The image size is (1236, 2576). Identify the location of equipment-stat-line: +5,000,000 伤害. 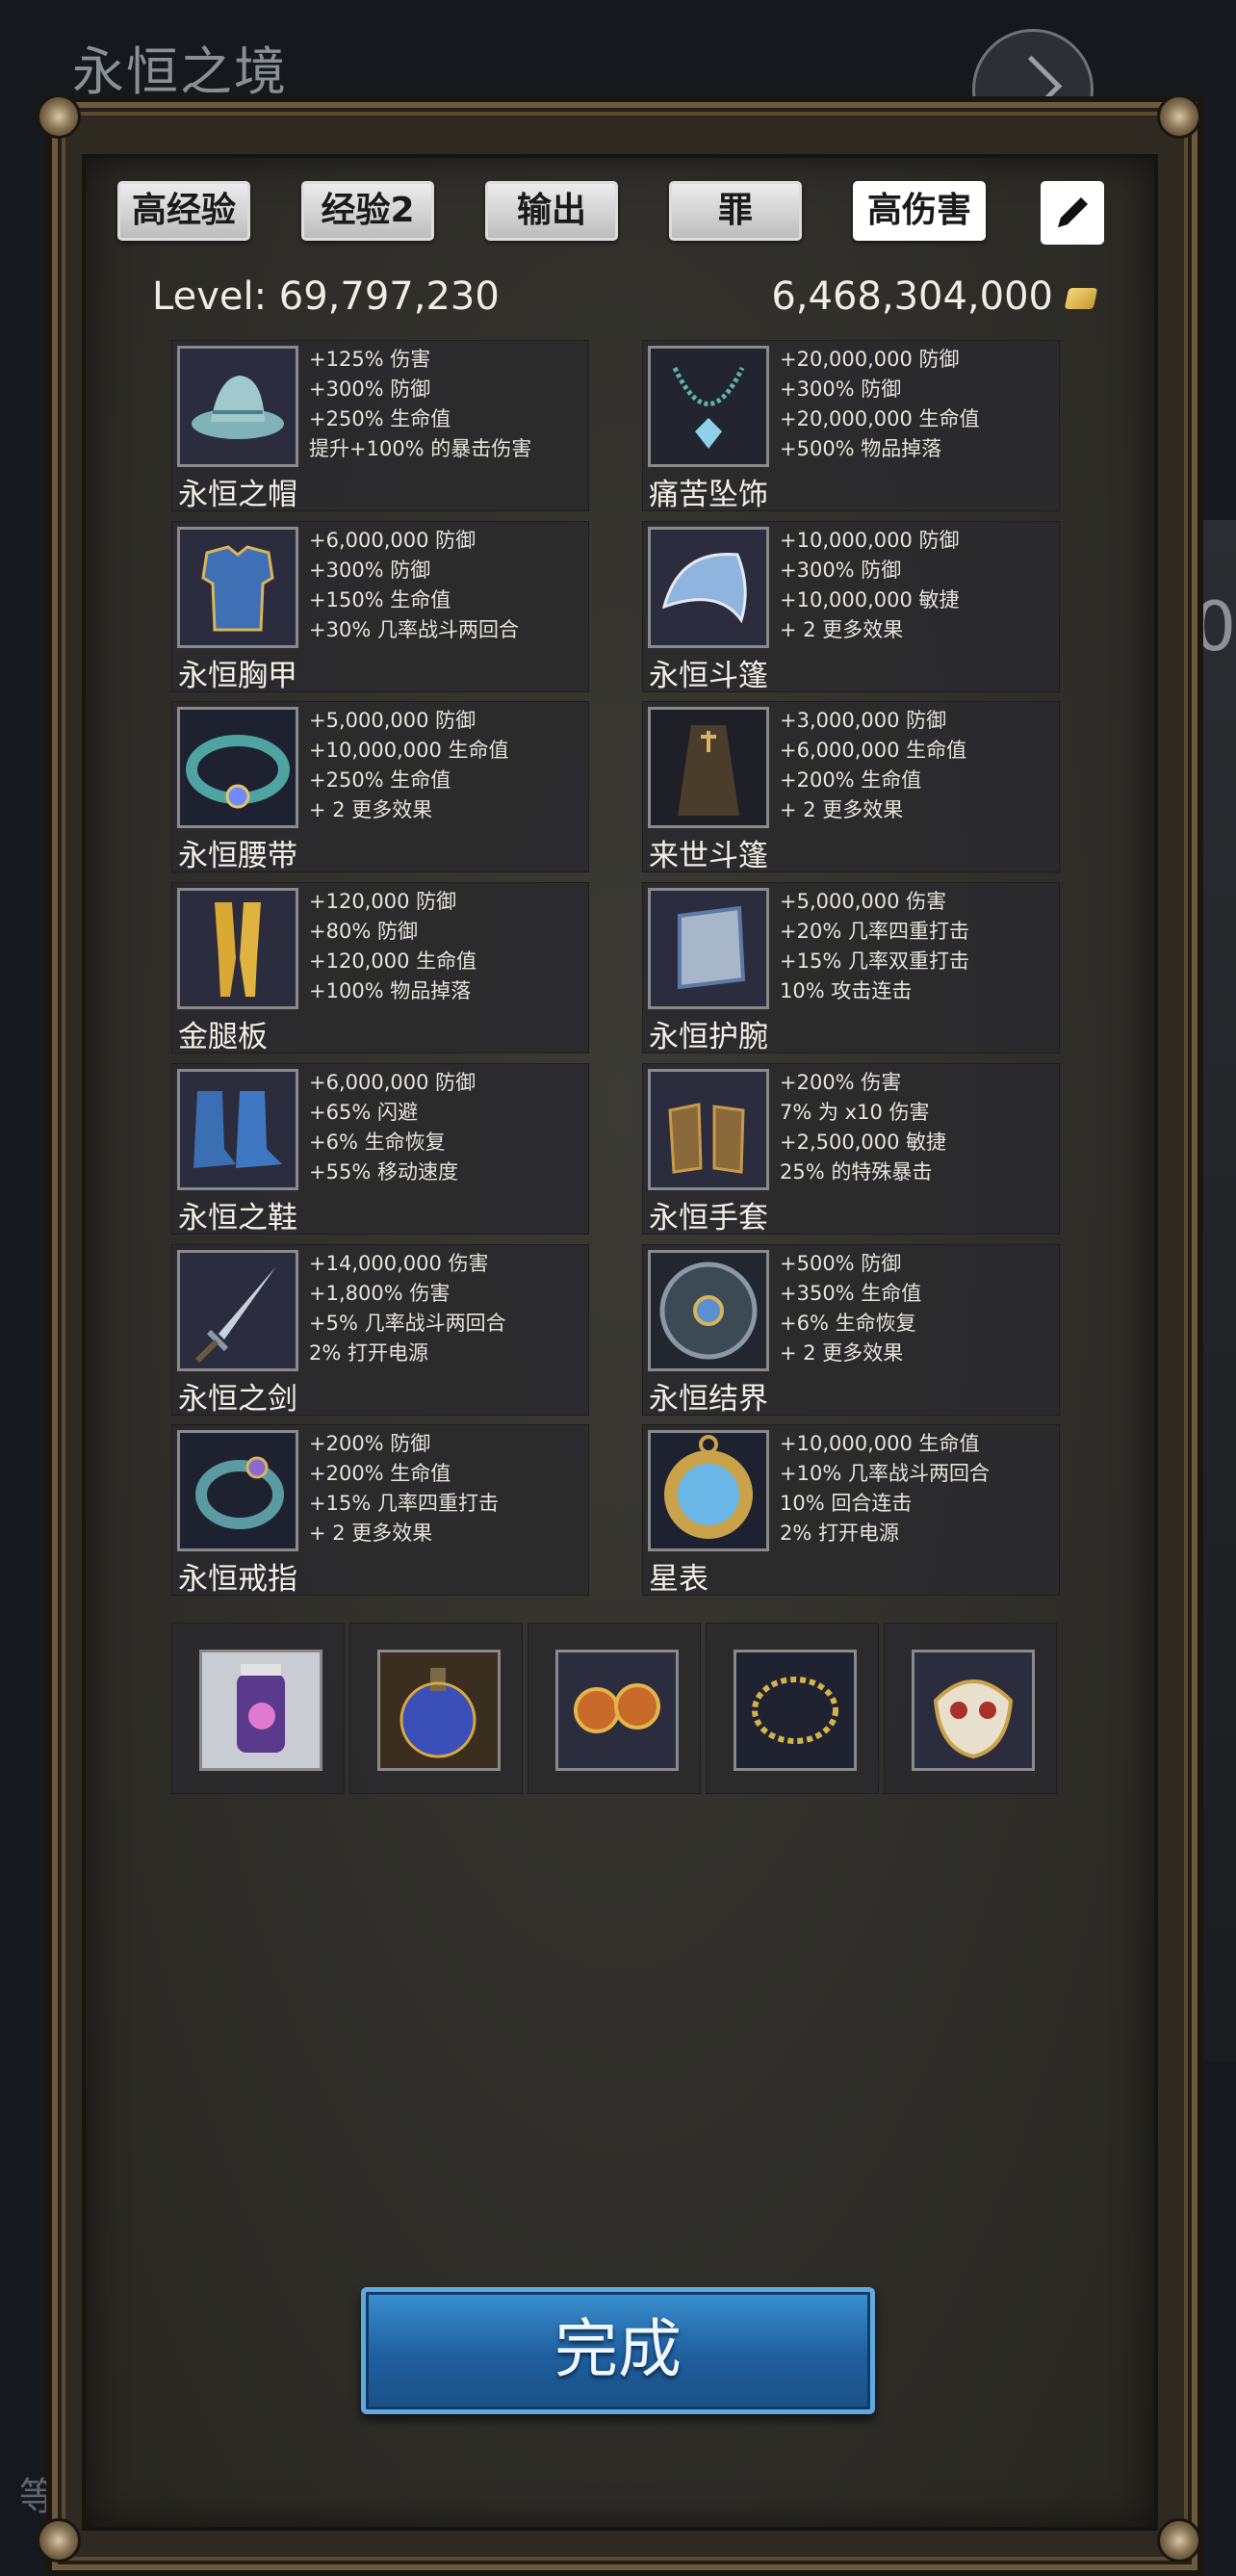
(863, 901).